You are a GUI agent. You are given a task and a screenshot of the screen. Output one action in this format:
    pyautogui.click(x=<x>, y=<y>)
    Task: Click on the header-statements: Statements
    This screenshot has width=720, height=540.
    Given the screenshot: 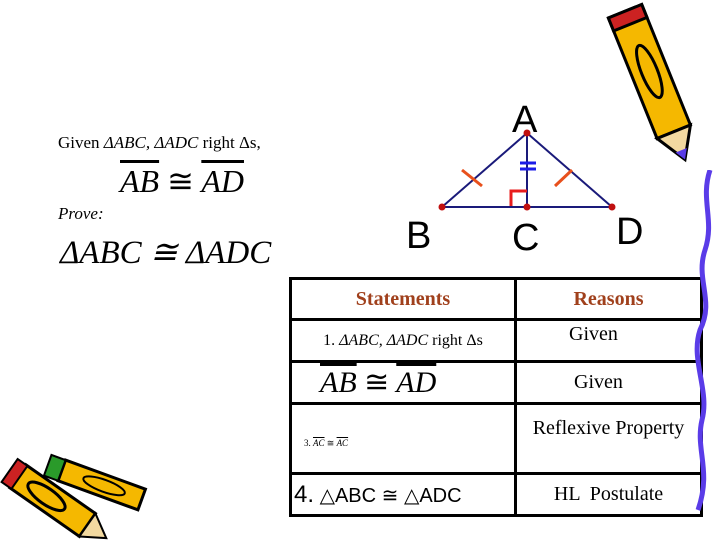 What is the action you would take?
    pyautogui.click(x=403, y=299)
    